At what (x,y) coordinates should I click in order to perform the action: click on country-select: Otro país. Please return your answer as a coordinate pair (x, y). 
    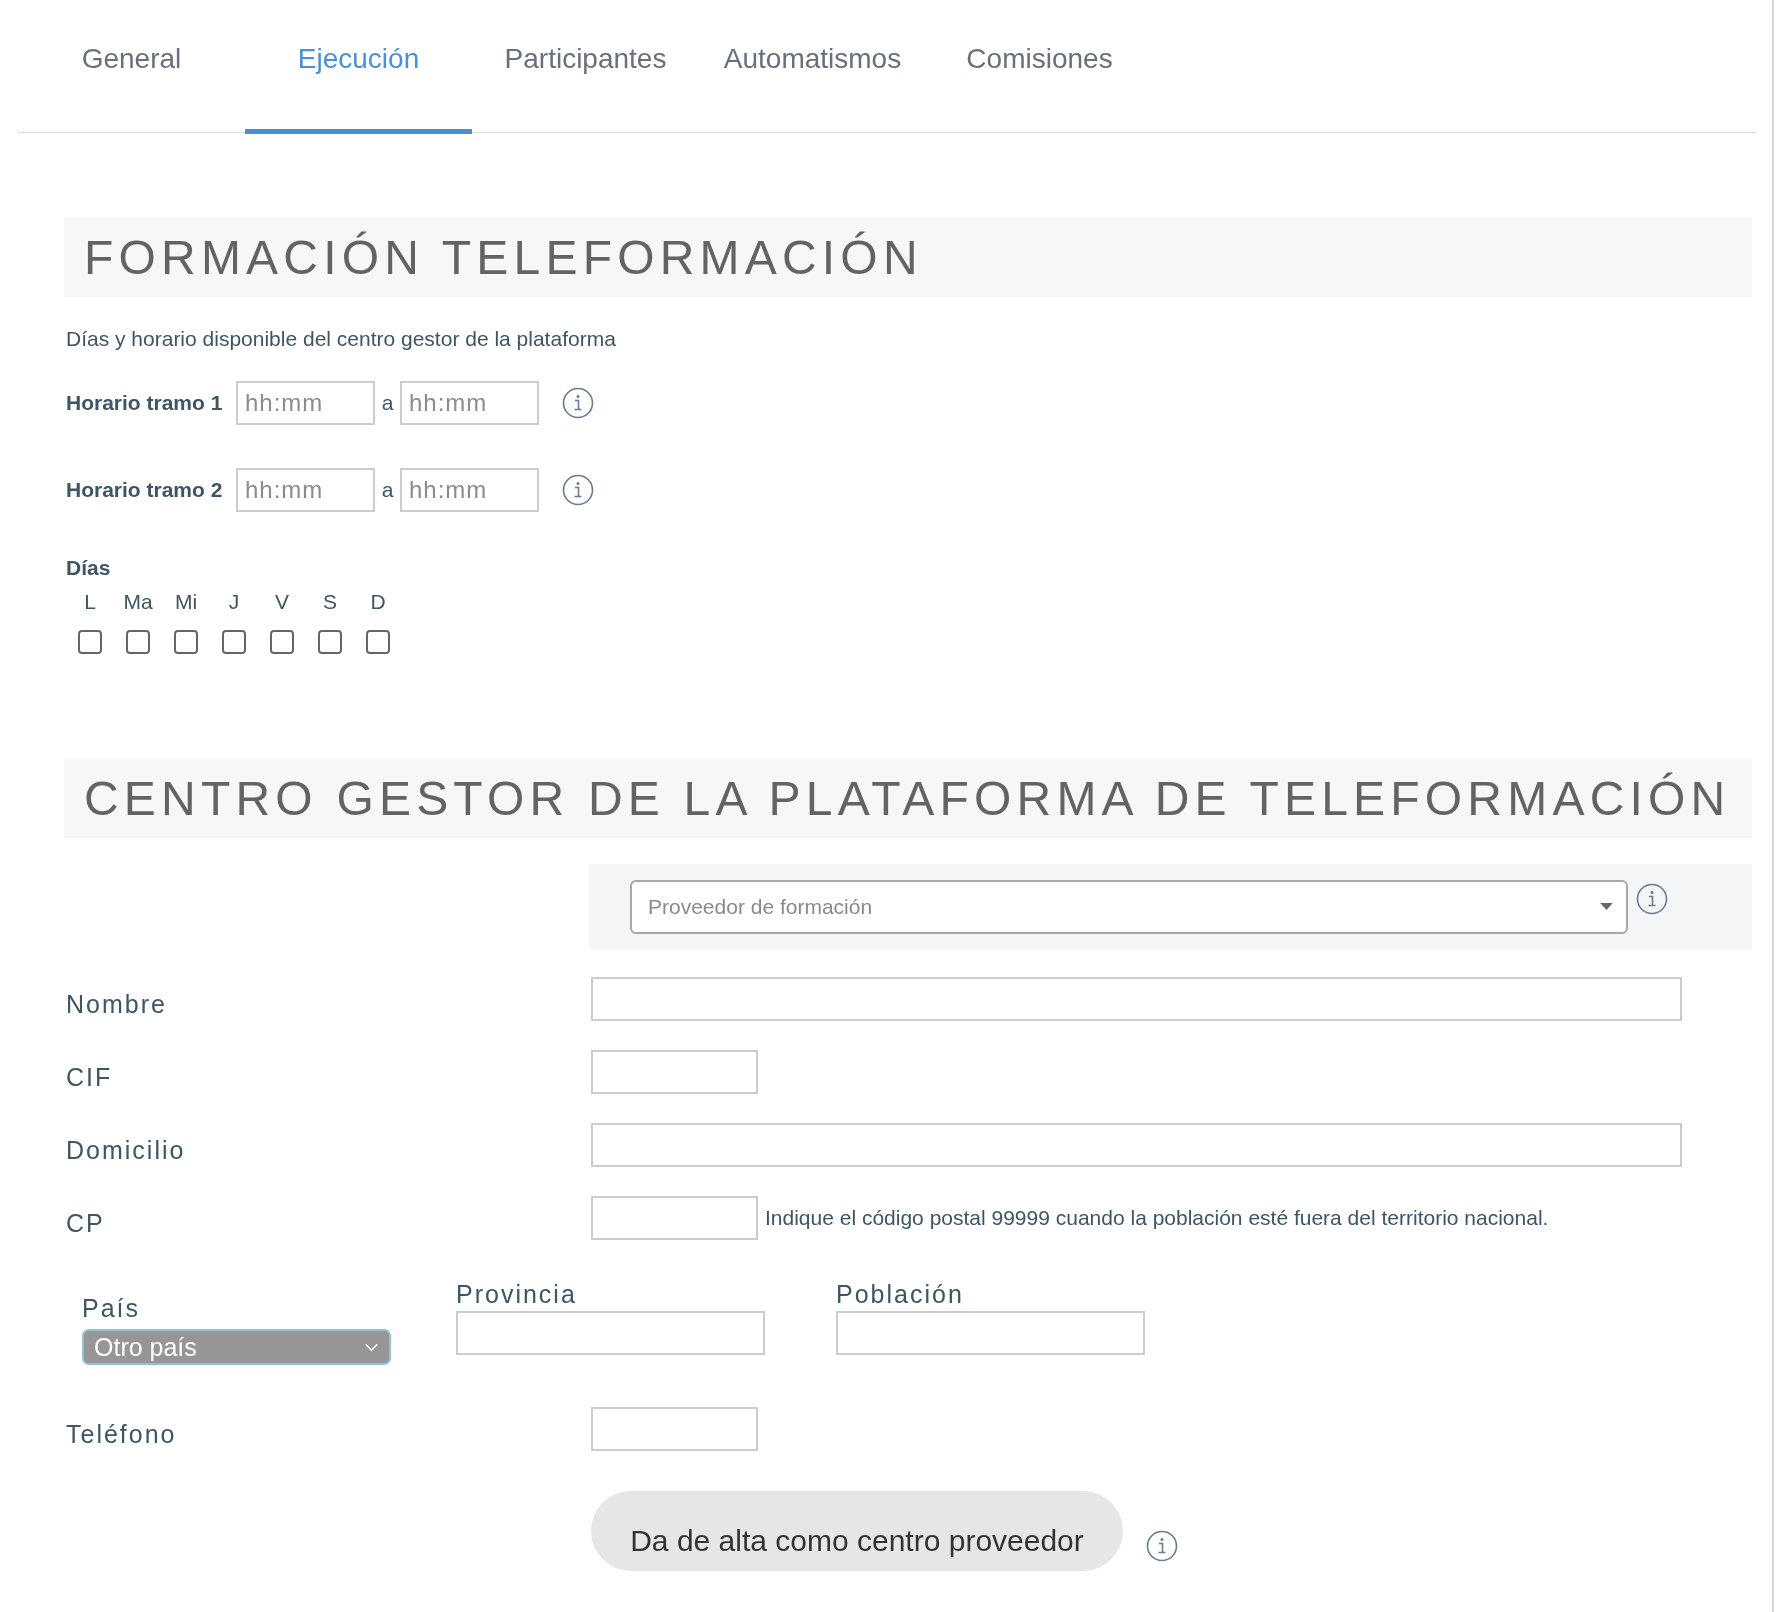
    Looking at the image, I should click on (236, 1347).